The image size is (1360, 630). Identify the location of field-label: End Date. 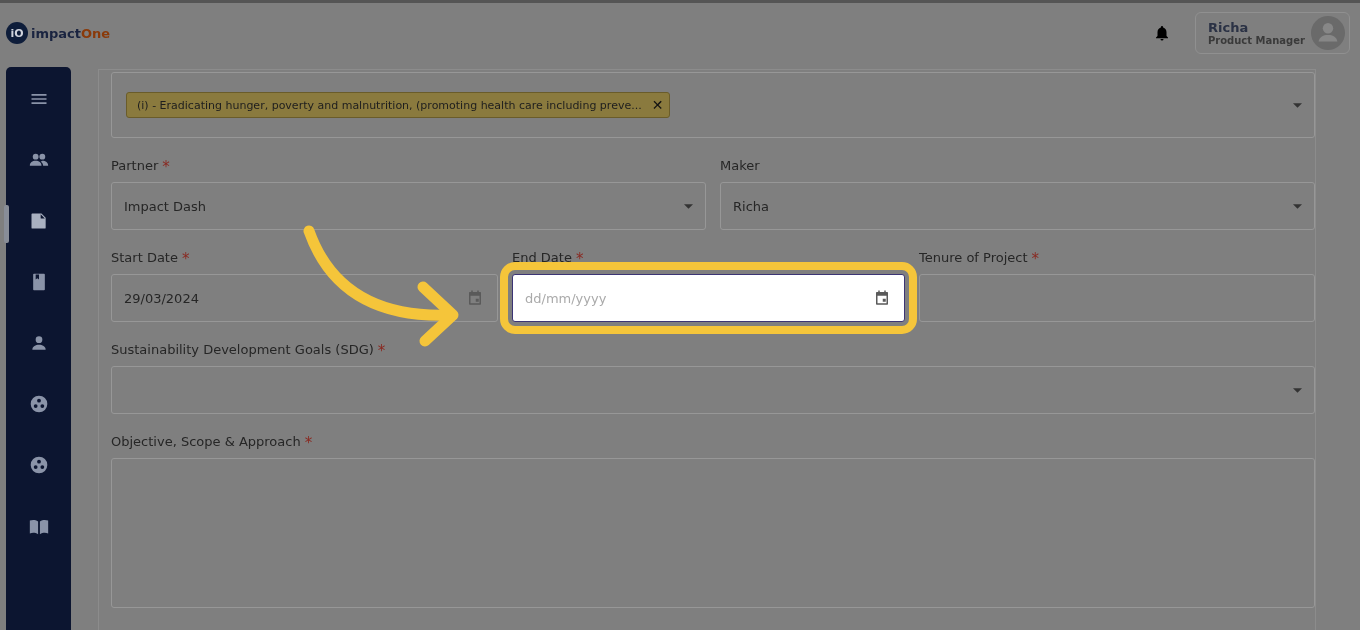
(542, 257).